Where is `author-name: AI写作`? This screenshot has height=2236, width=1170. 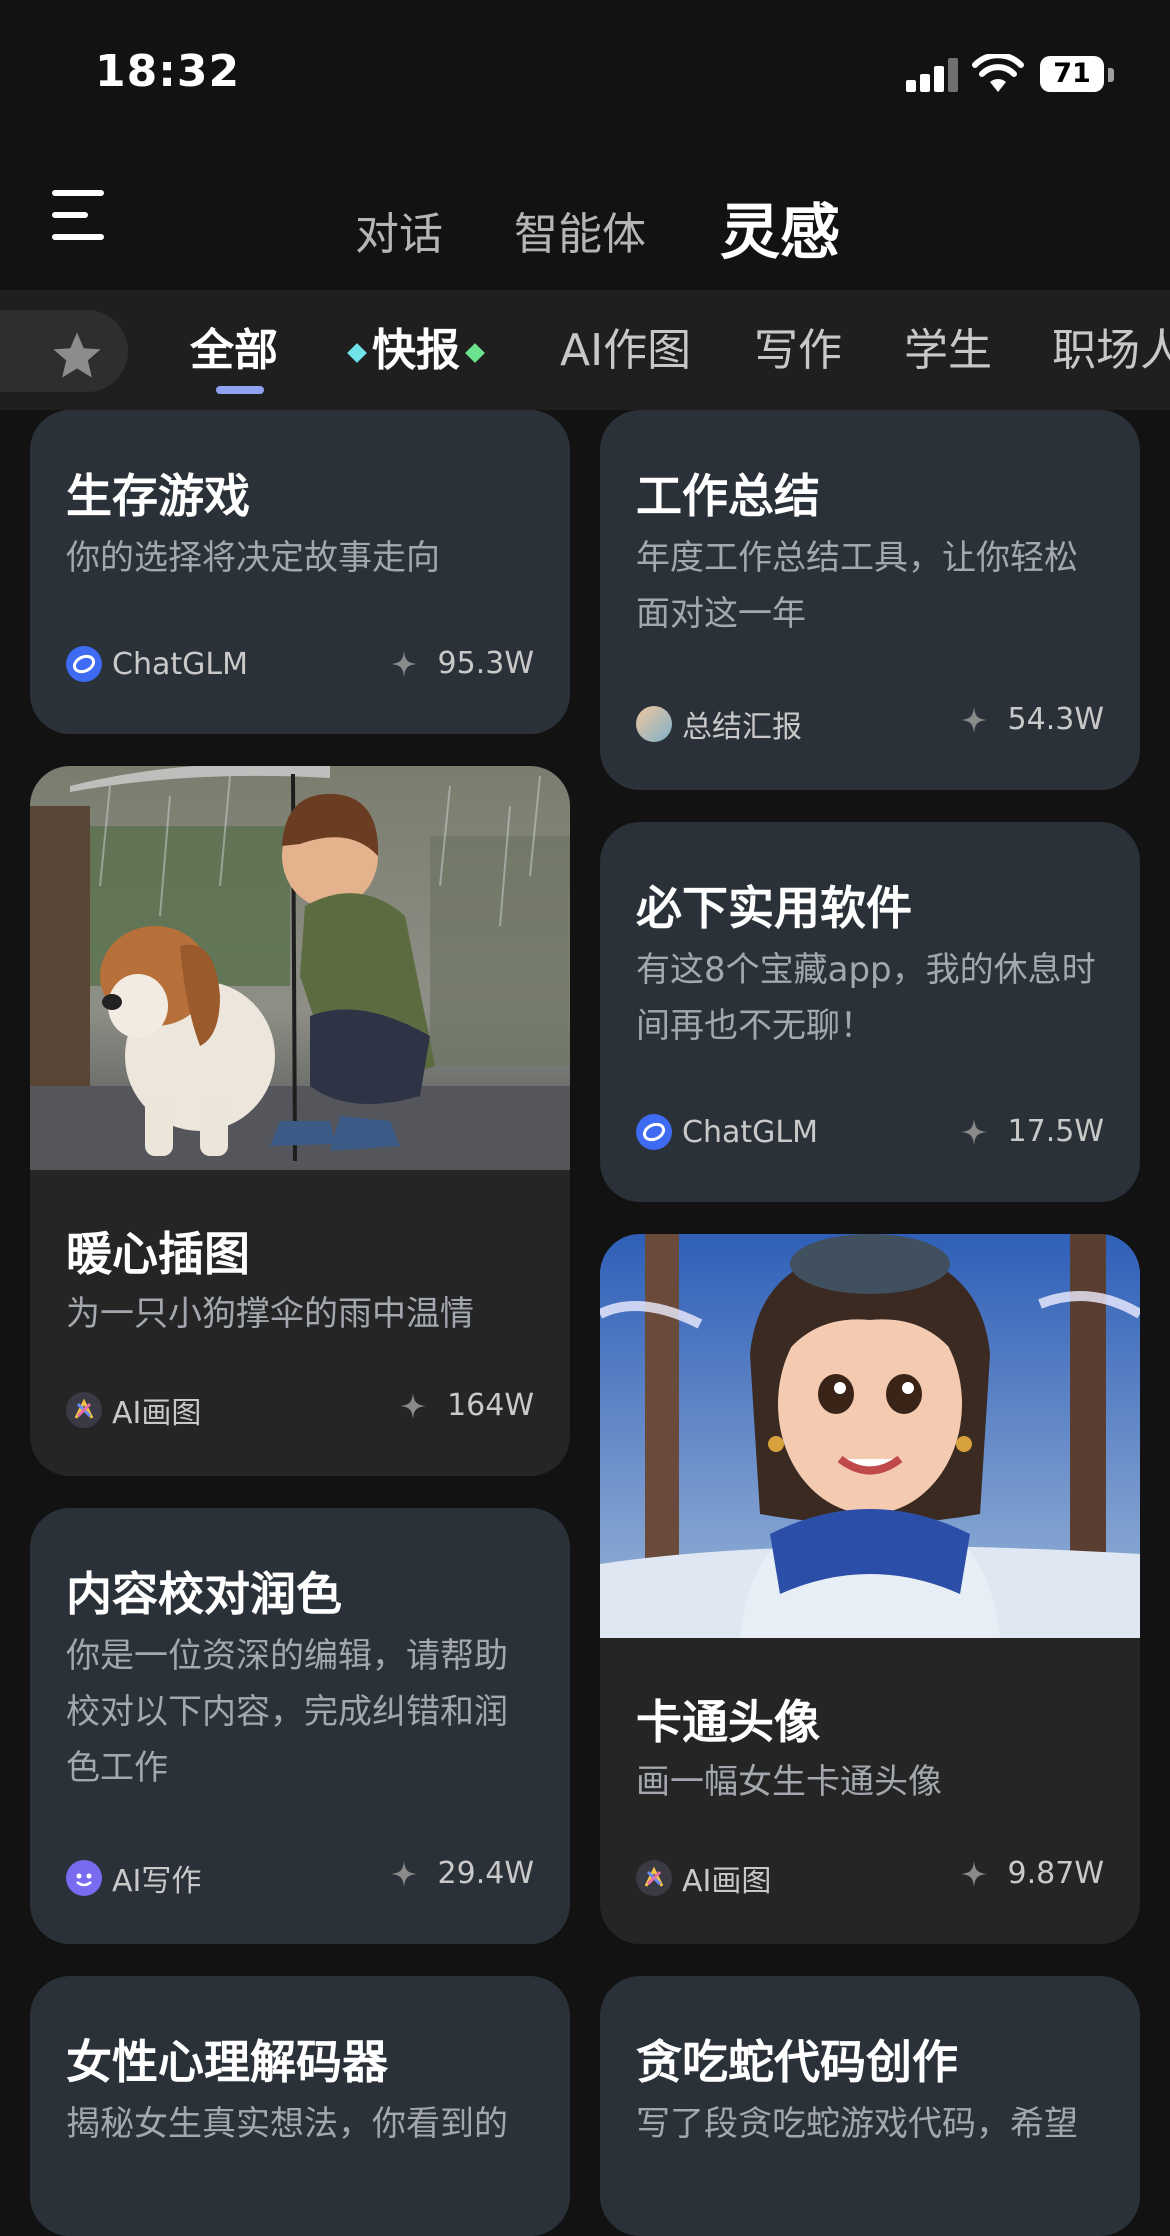
author-name: AI写作 is located at coordinates (157, 1881).